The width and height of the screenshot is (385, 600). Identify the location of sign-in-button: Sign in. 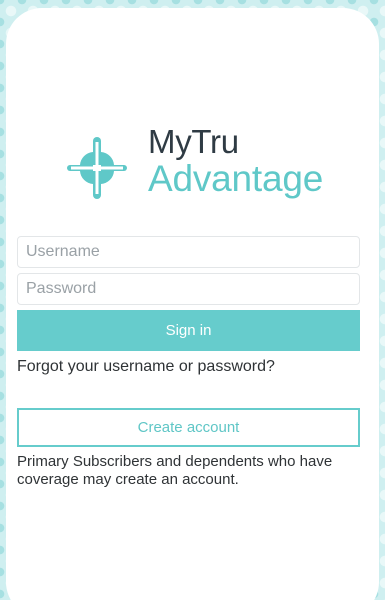
(188, 330).